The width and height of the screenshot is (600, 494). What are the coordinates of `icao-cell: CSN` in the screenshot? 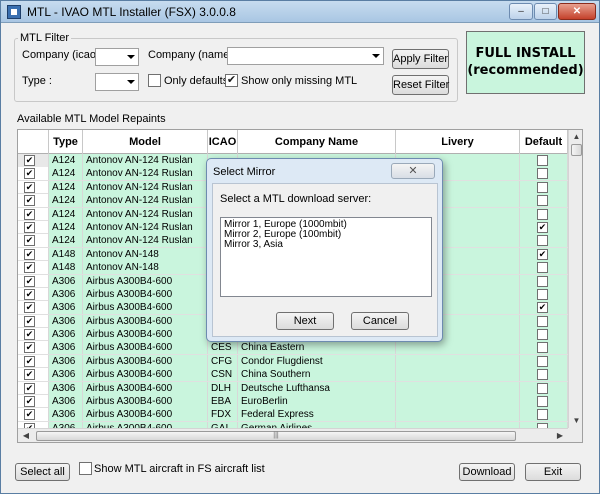 It's located at (223, 375).